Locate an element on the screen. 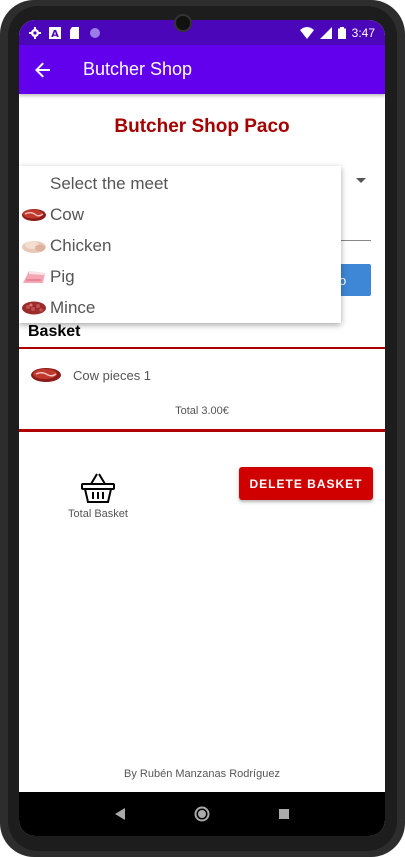 The height and width of the screenshot is (857, 405). svg-text: A is located at coordinates (55, 34).